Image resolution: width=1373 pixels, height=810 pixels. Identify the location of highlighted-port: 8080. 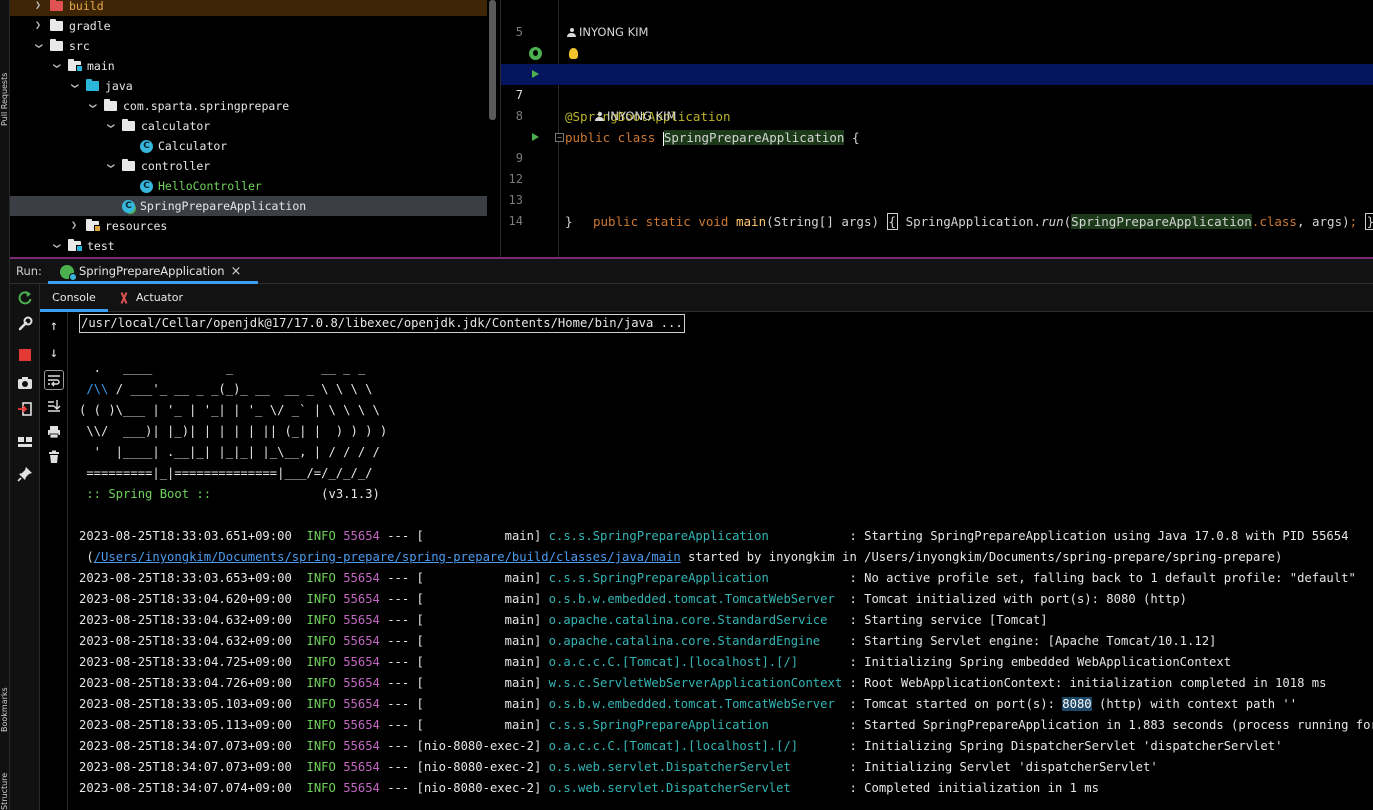
(1077, 704).